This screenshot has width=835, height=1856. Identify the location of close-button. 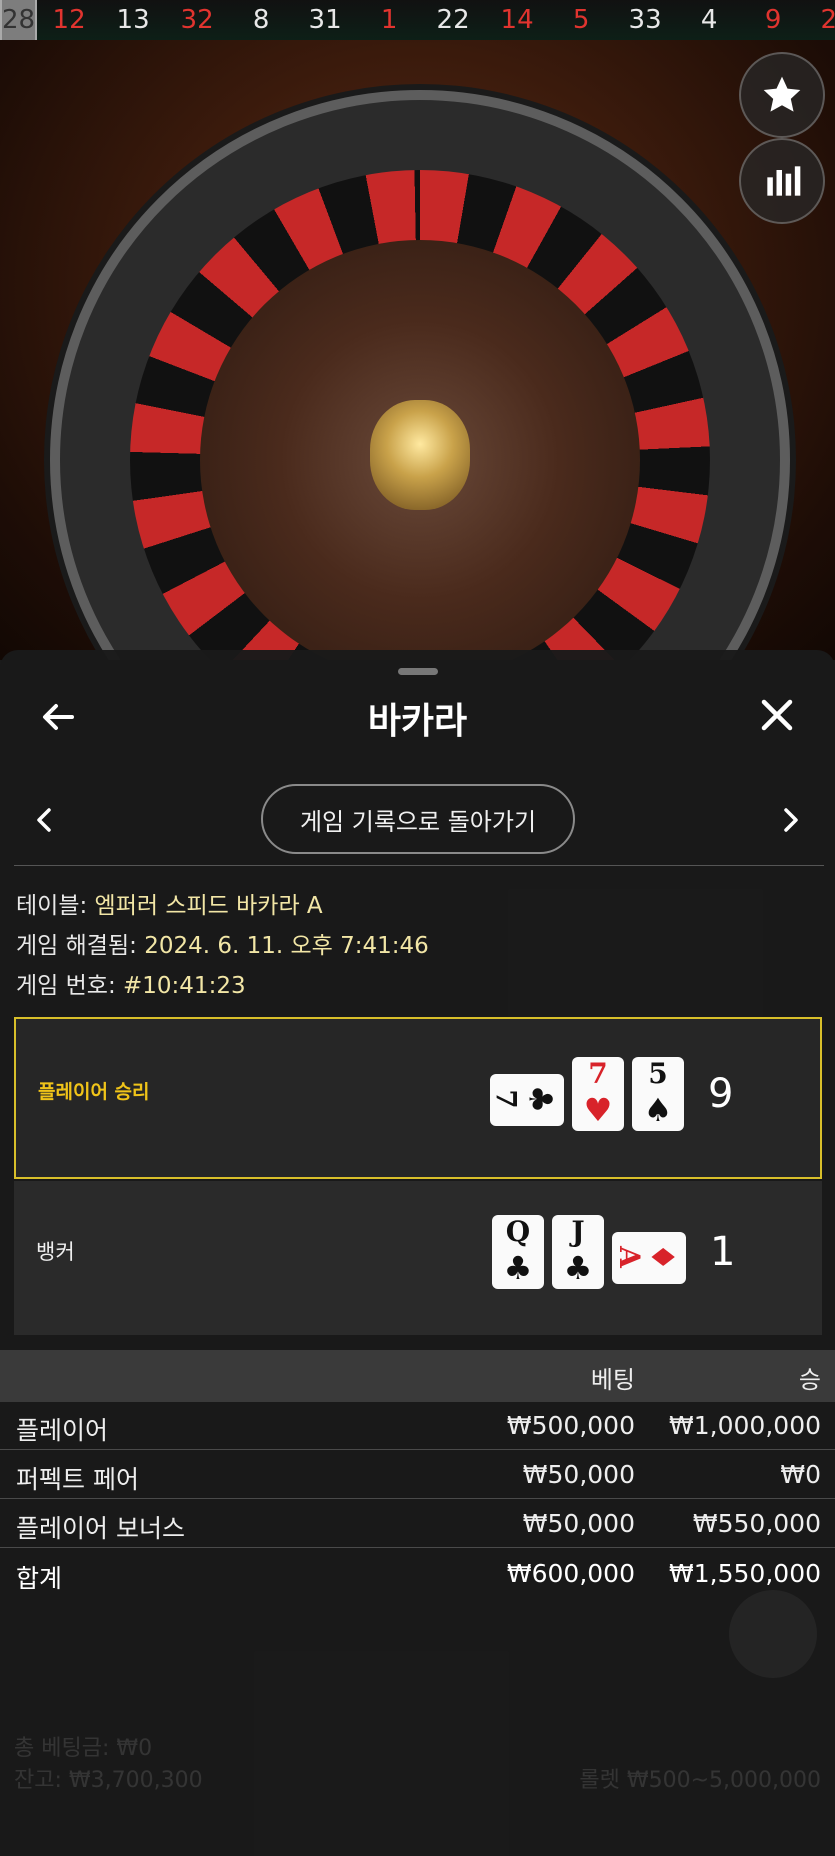
(777, 715).